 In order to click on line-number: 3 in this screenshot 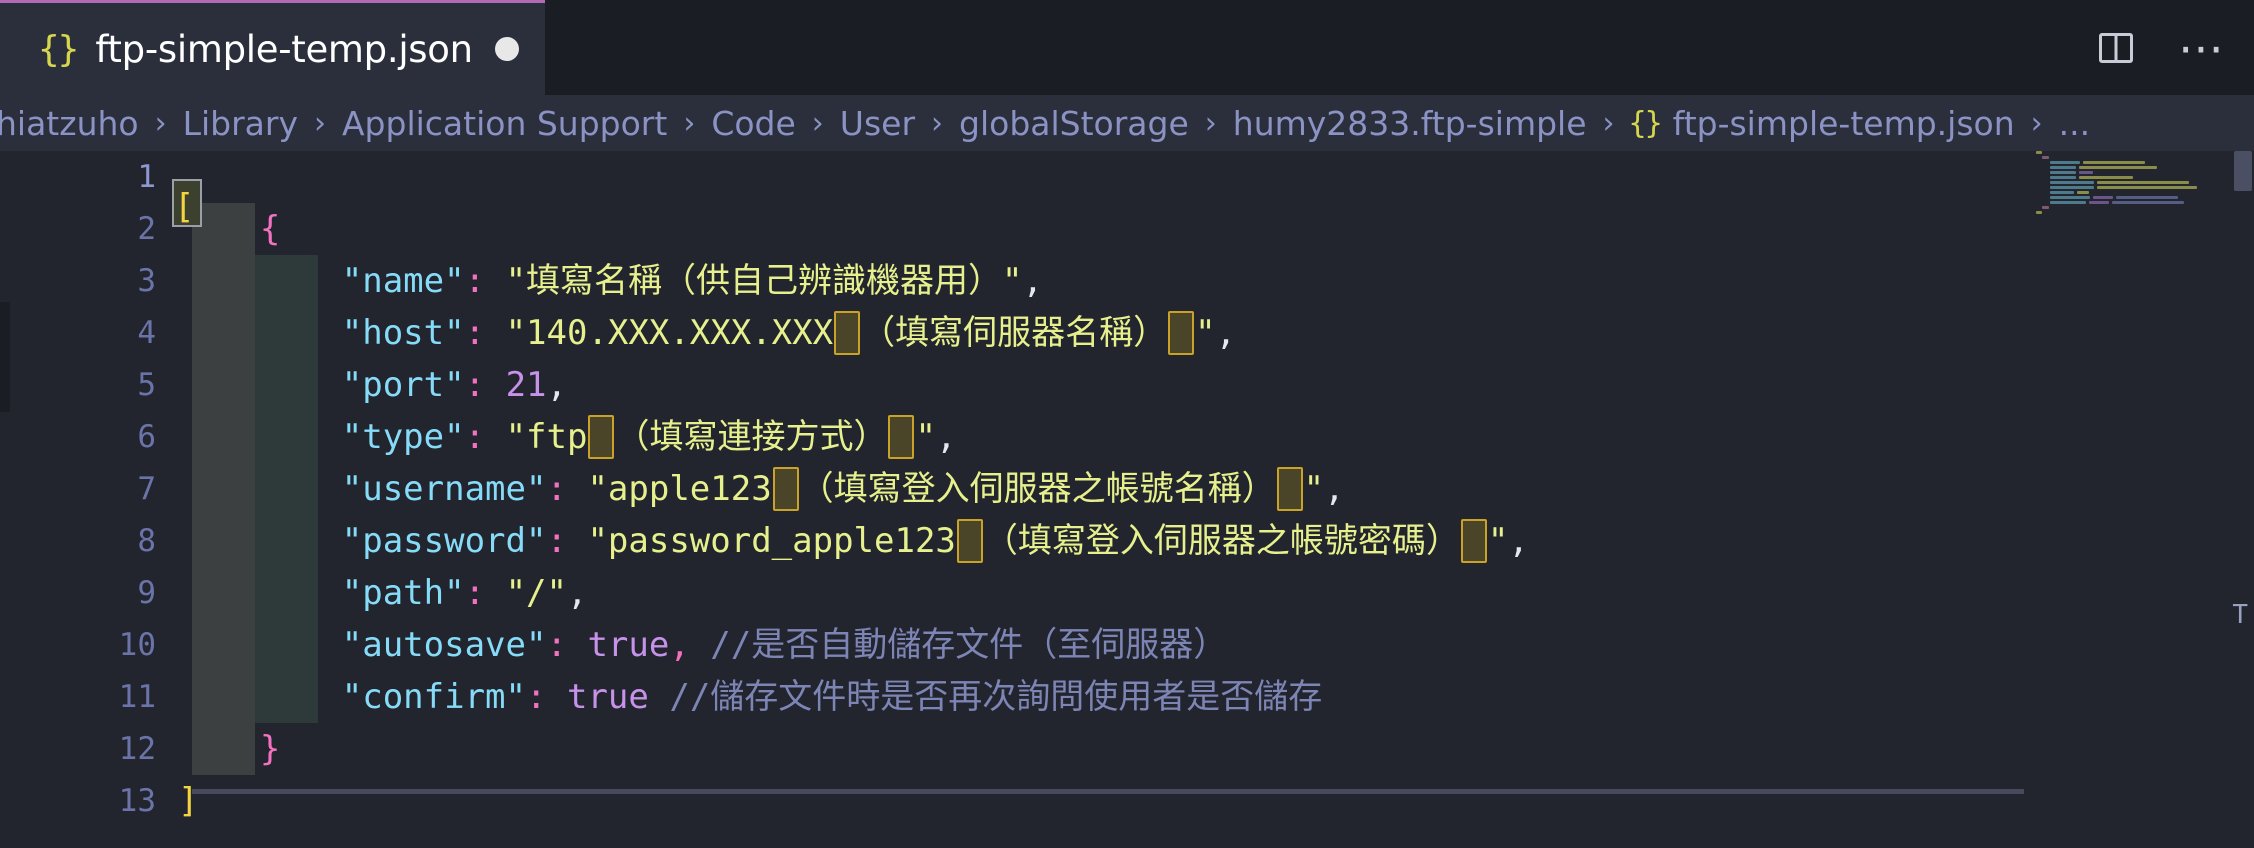, I will do `click(146, 281)`.